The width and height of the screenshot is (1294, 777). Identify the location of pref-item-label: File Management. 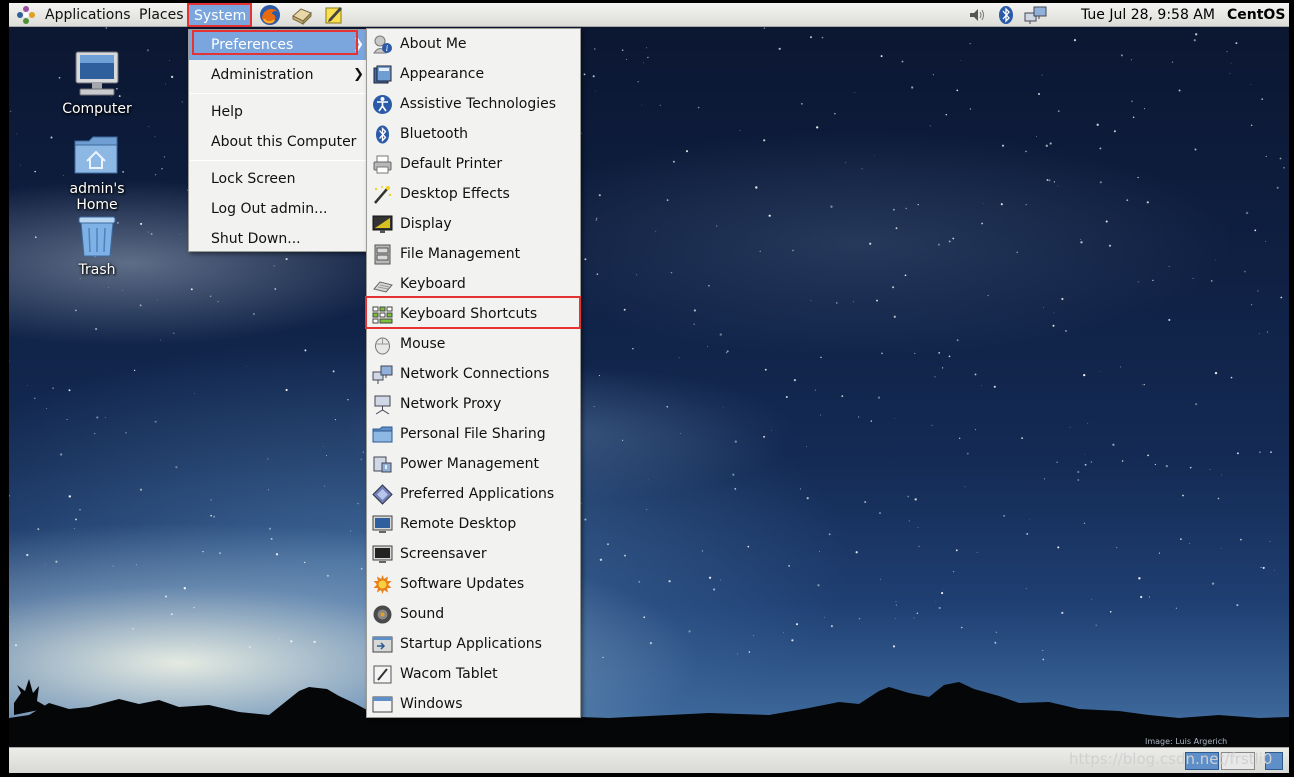
(460, 254).